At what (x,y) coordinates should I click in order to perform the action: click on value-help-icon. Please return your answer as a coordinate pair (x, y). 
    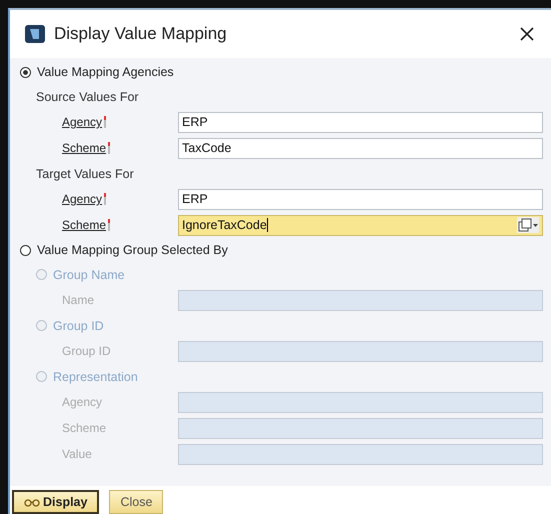
    Looking at the image, I should click on (528, 225).